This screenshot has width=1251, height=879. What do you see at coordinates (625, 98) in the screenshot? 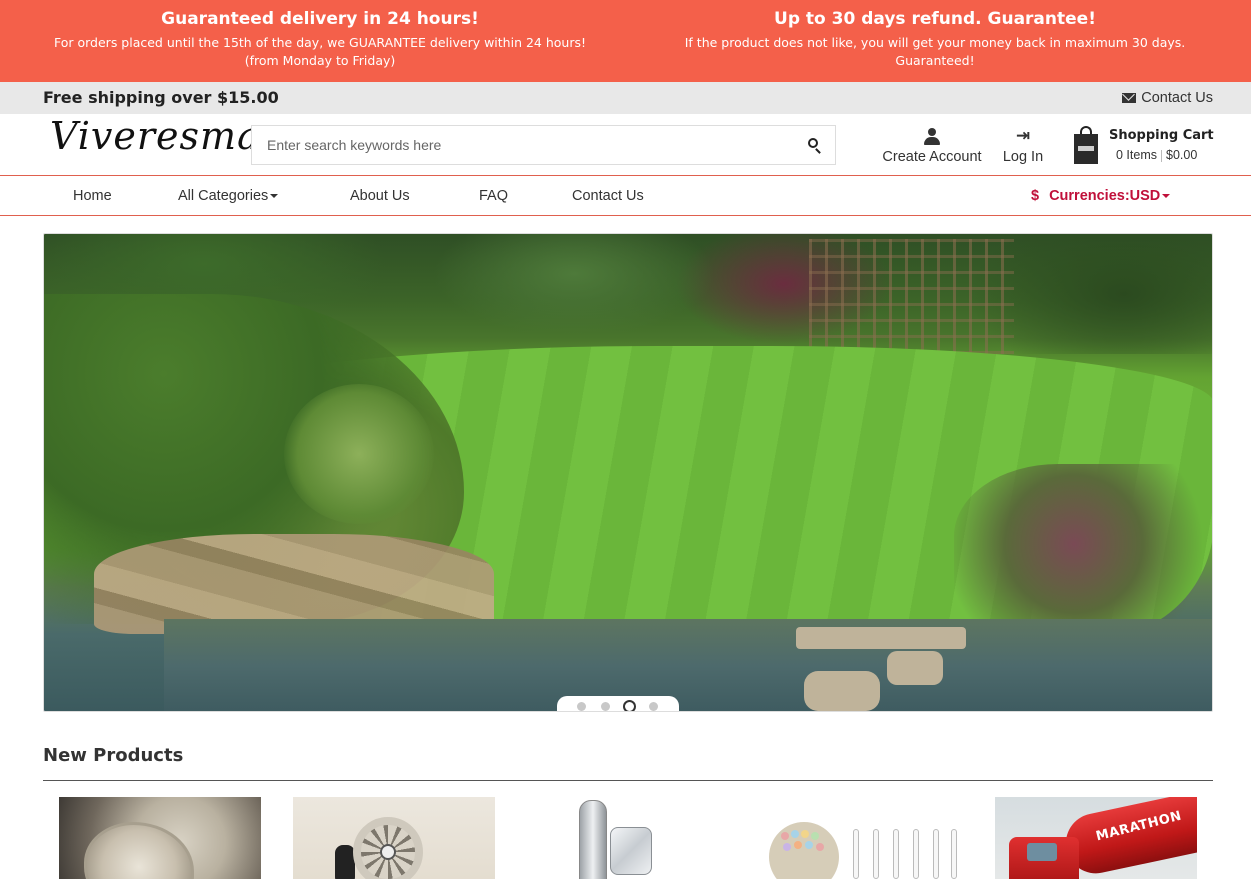
I see `shipping-bar: Free shipping over $15.00 Contact Us` at bounding box center [625, 98].